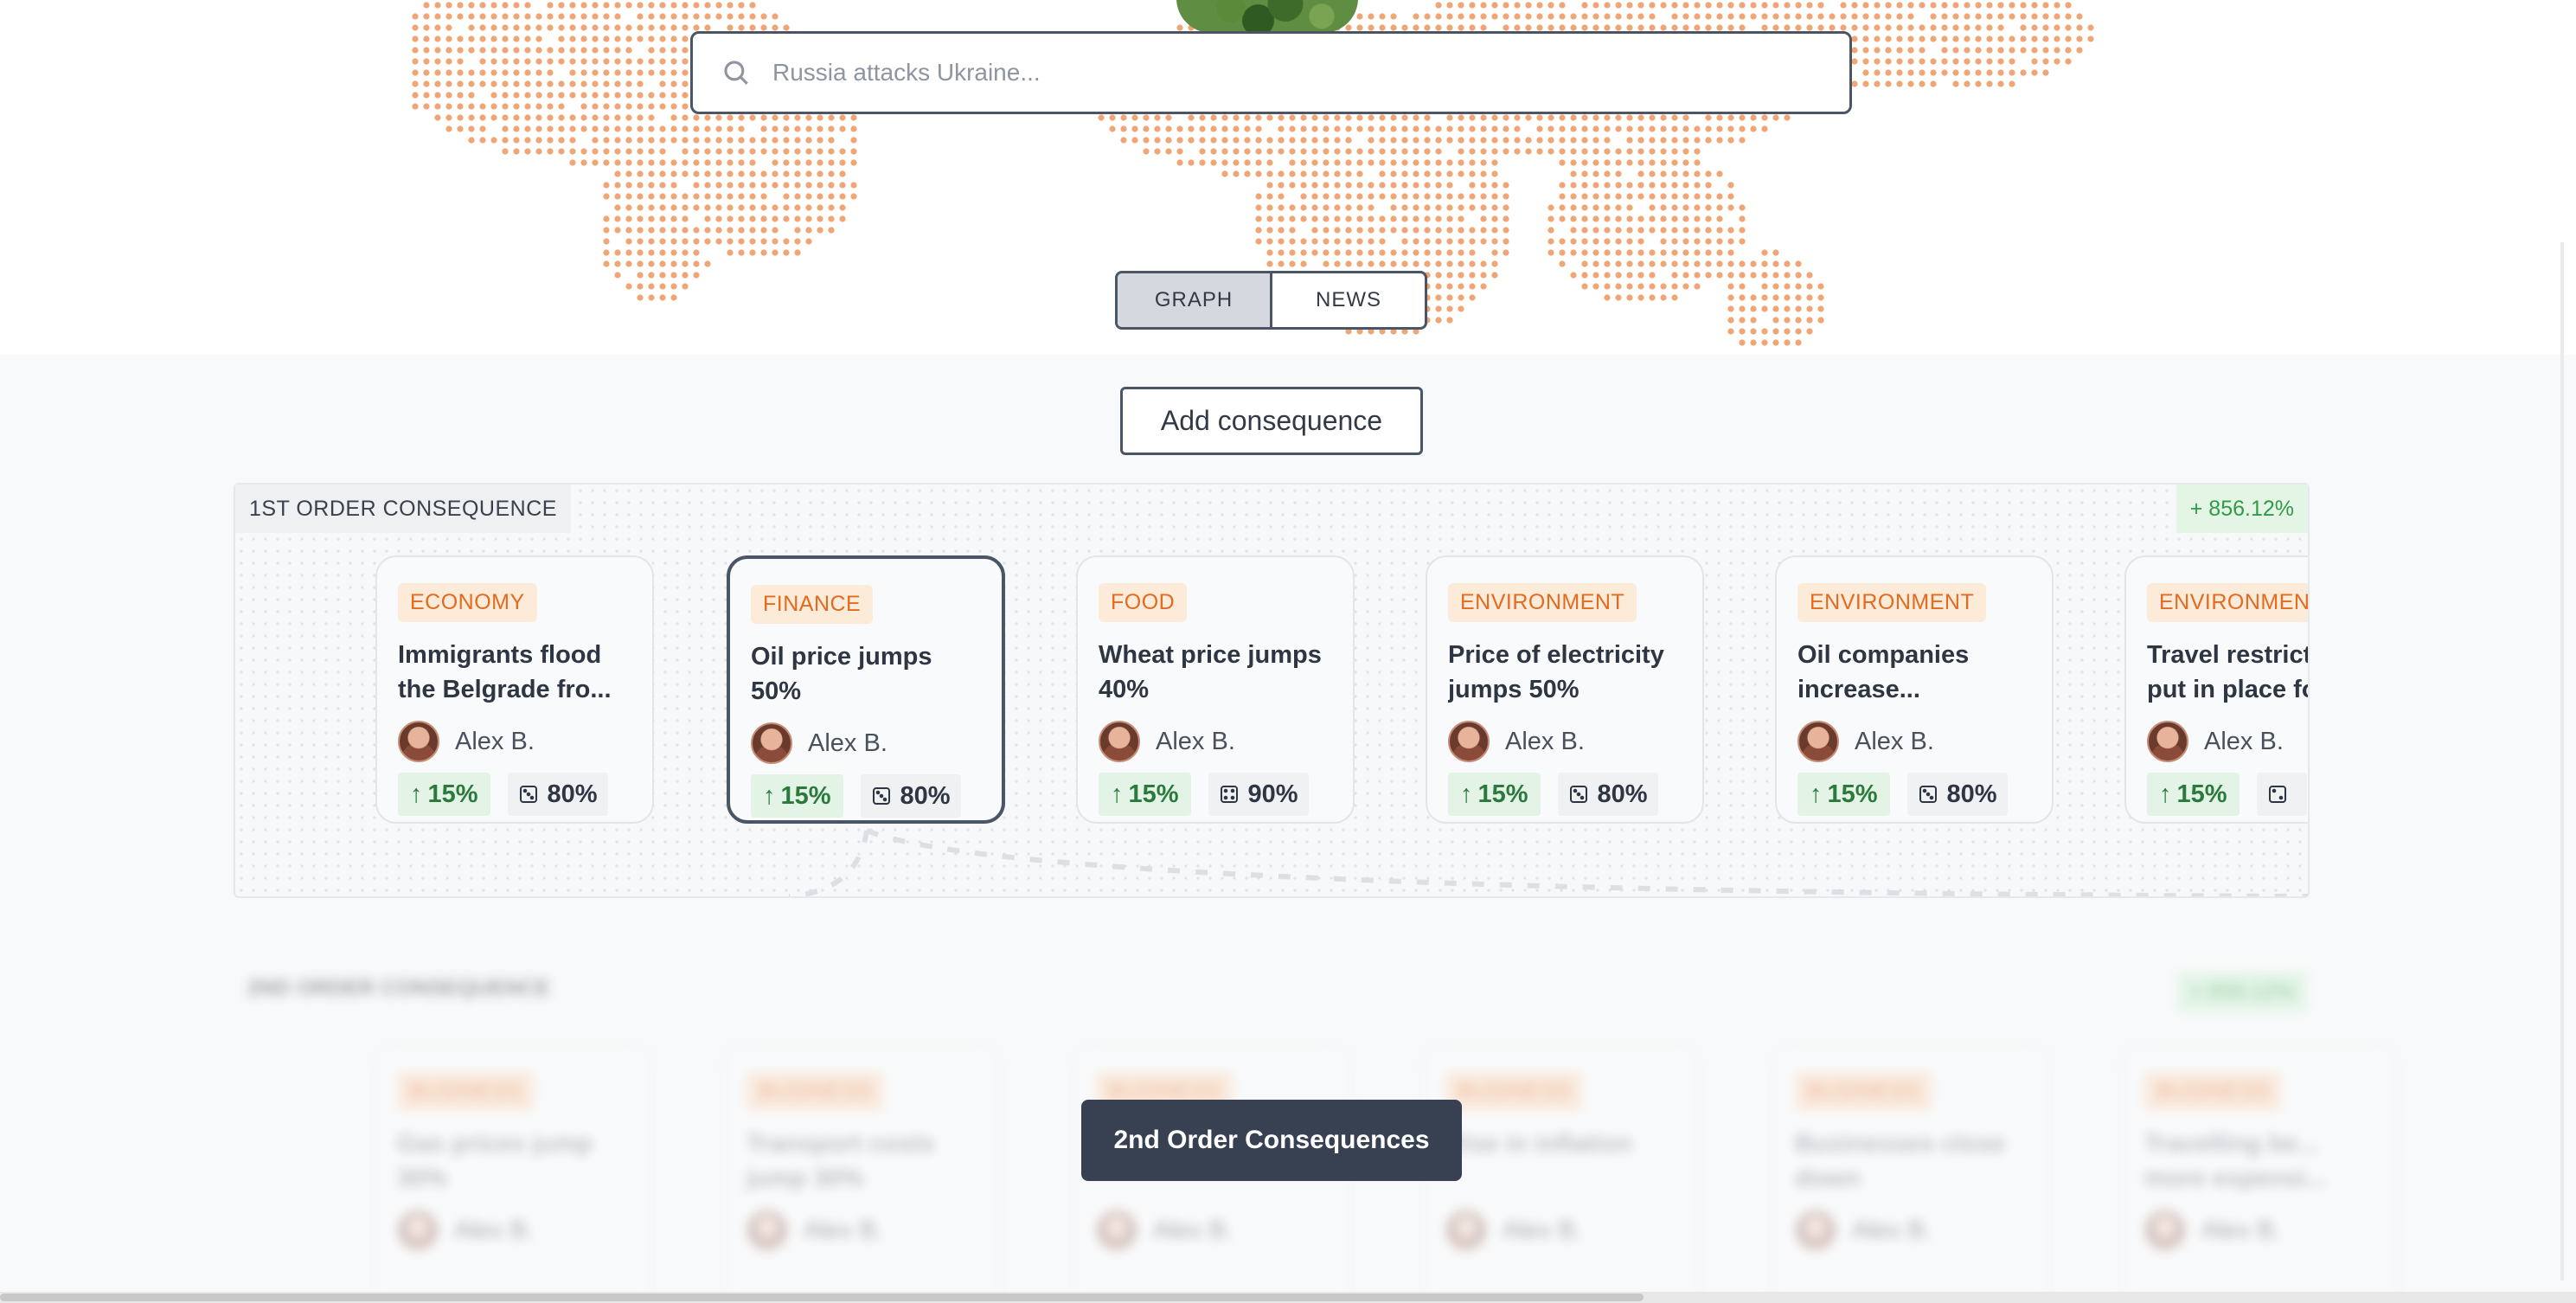 This screenshot has height=1303, width=2576. I want to click on search-bar, so click(1271, 72).